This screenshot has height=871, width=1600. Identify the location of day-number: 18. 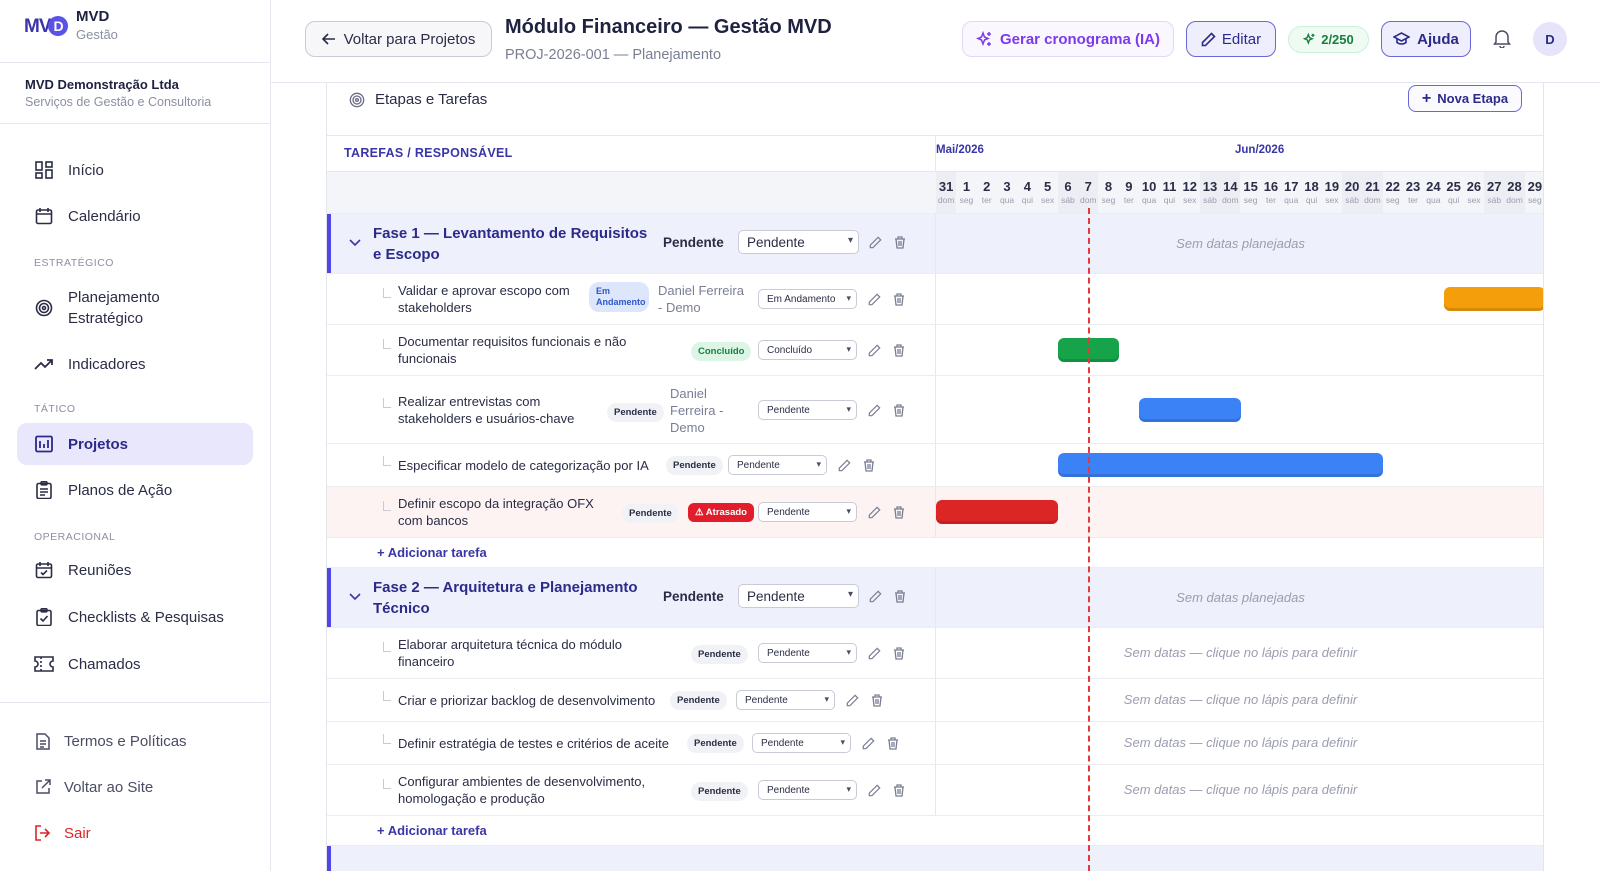
(1311, 186).